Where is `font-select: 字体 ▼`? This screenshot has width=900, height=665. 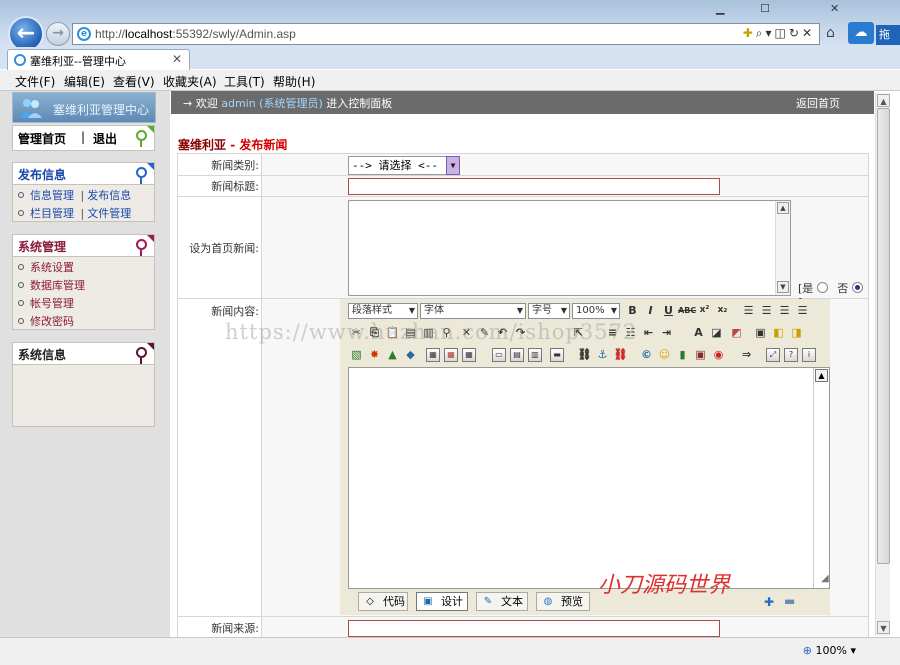 font-select: 字体 ▼ is located at coordinates (473, 311).